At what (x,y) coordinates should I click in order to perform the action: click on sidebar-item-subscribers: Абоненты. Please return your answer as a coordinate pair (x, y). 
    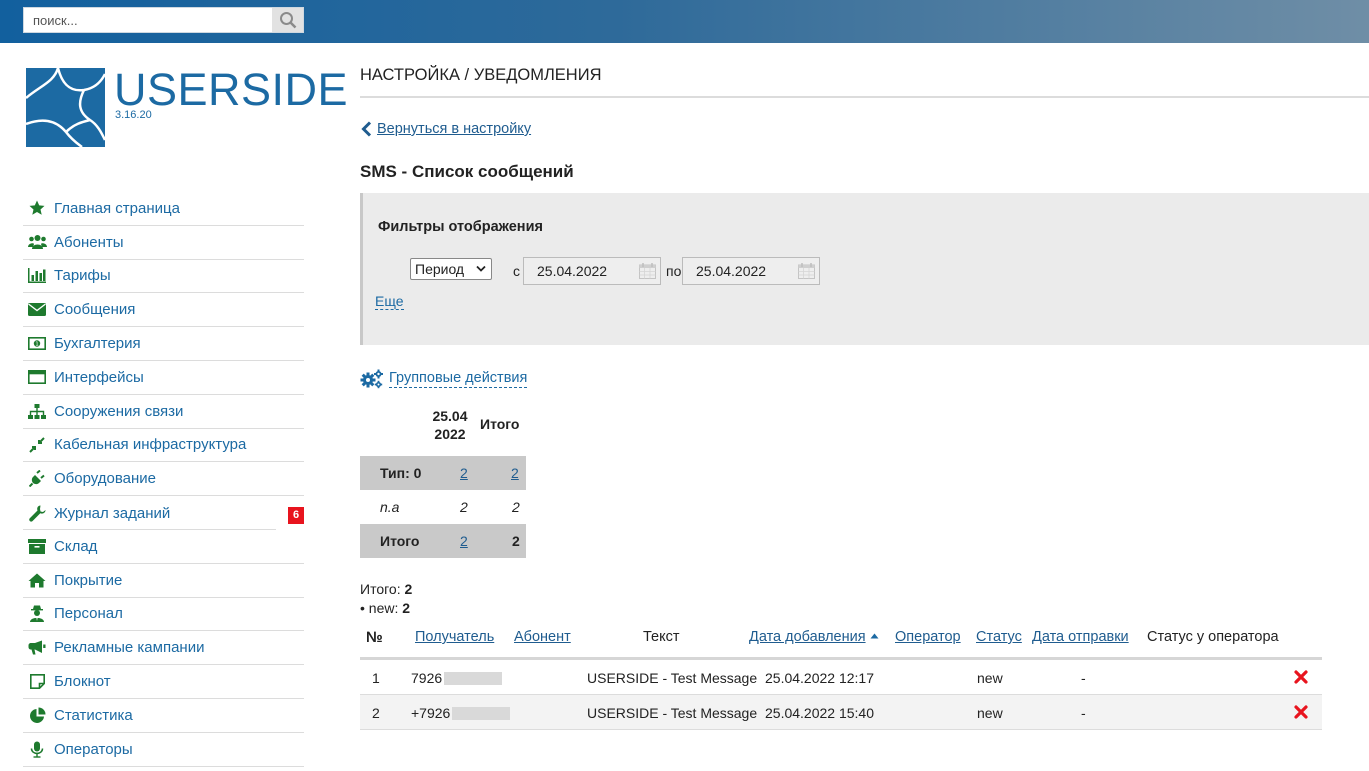
    Looking at the image, I should click on (163, 243).